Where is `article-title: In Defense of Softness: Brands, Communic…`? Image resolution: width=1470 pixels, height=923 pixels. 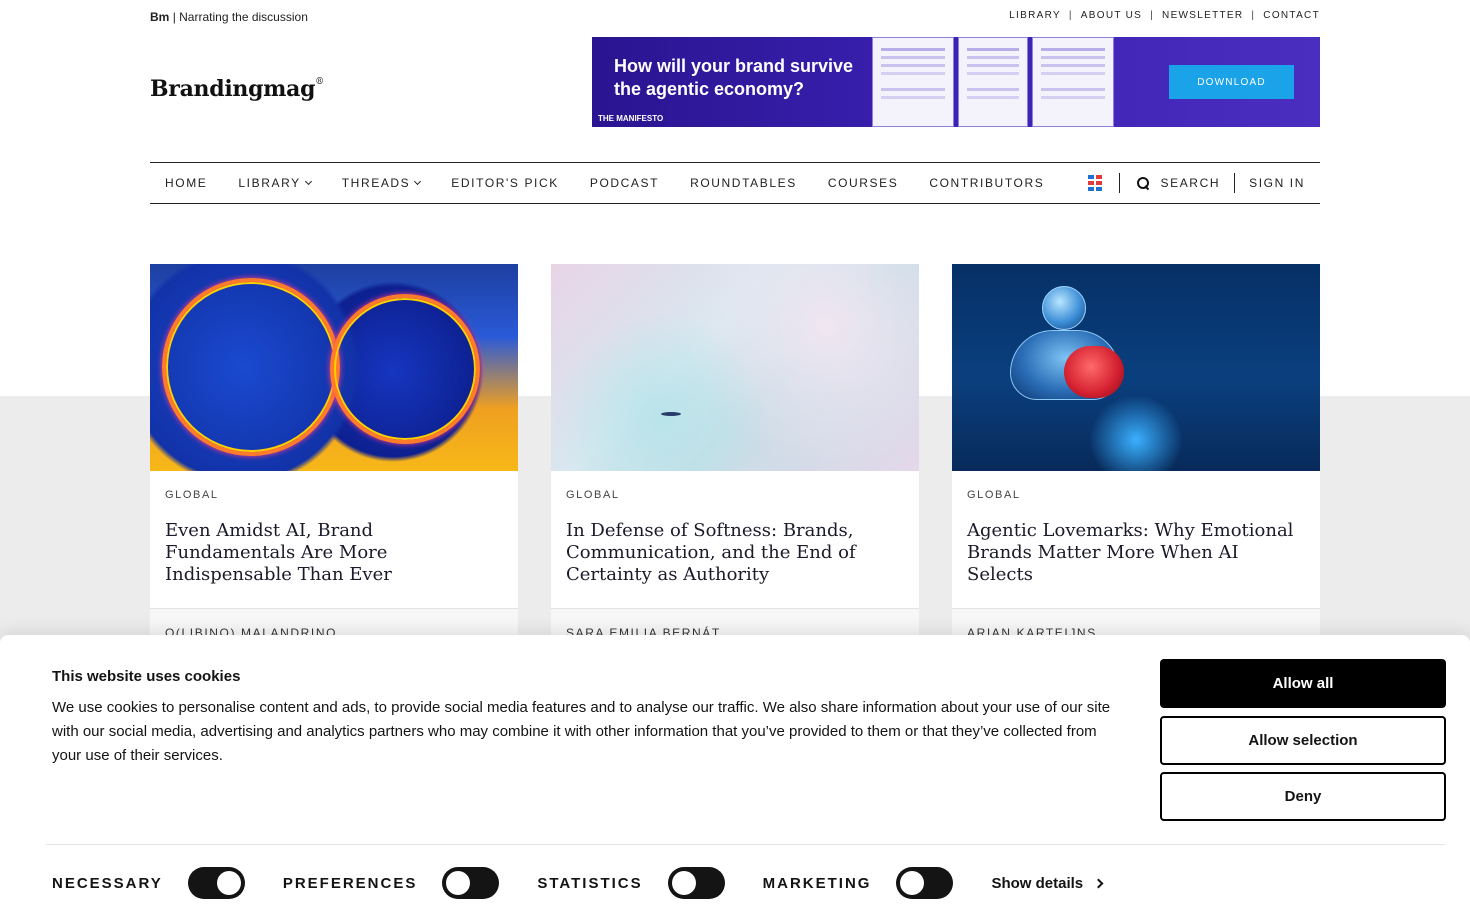 article-title: In Defense of Softness: Brands, Communic… is located at coordinates (731, 553).